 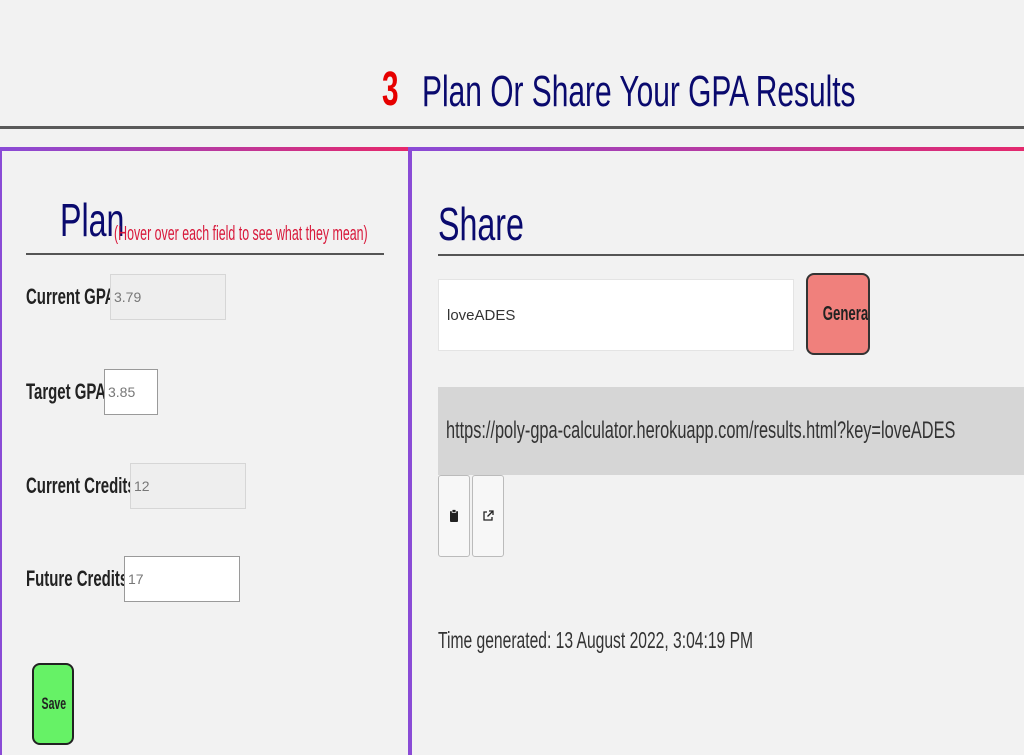 I want to click on copy-url-button, so click(x=454, y=516).